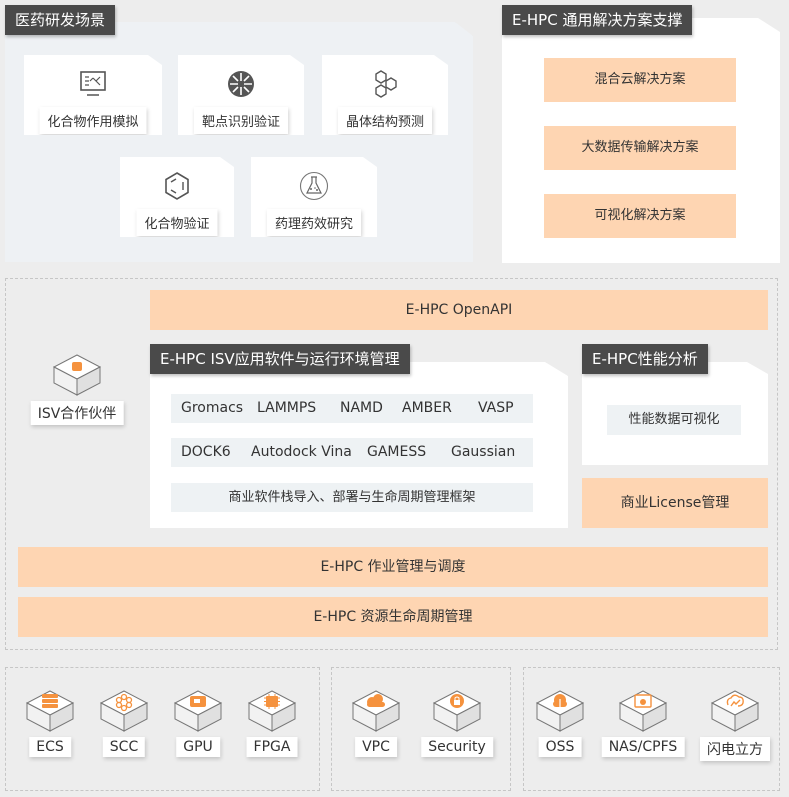 This screenshot has width=789, height=797. Describe the element at coordinates (640, 80) in the screenshot. I see `solution-hybrid-cloud: 混合云解决方案` at that location.